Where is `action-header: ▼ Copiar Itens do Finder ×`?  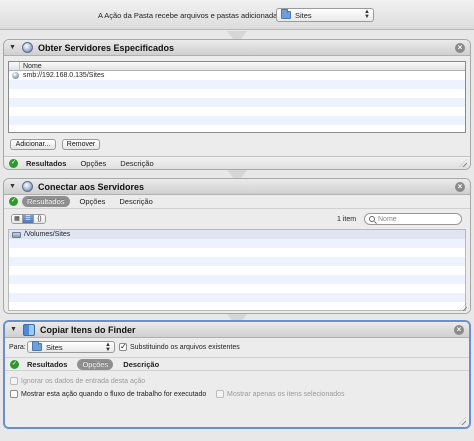
action-header: ▼ Copiar Itens do Finder × is located at coordinates (237, 330).